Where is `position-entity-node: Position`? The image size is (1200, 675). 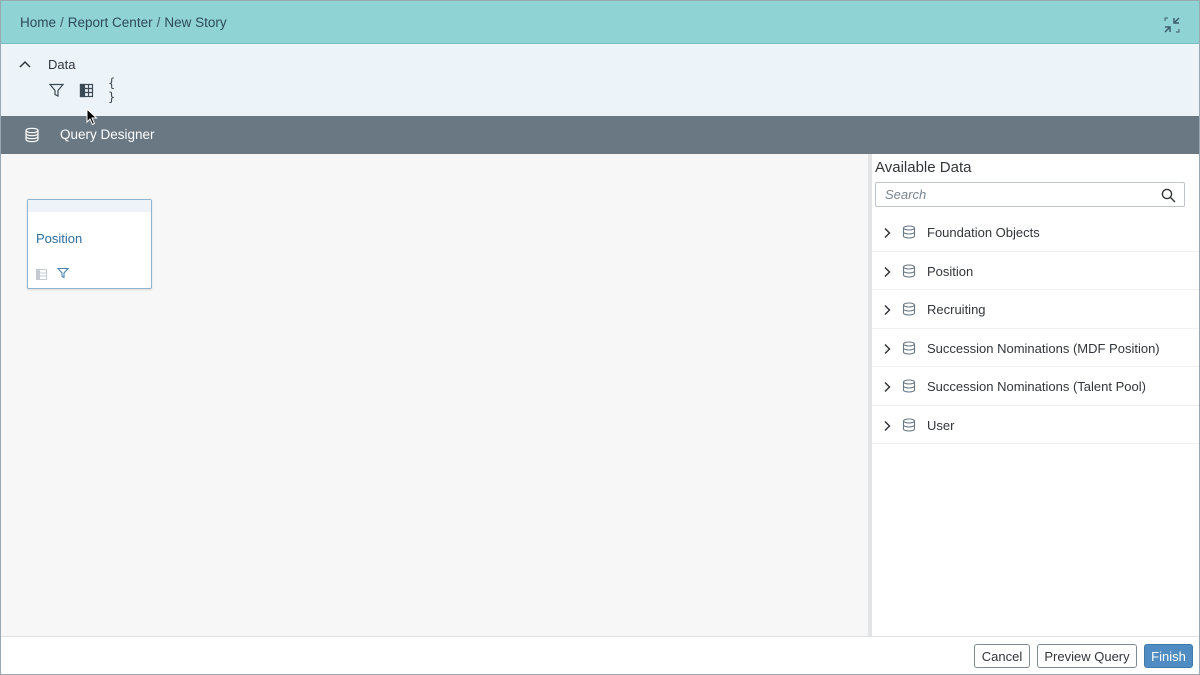
position-entity-node: Position is located at coordinates (89, 244).